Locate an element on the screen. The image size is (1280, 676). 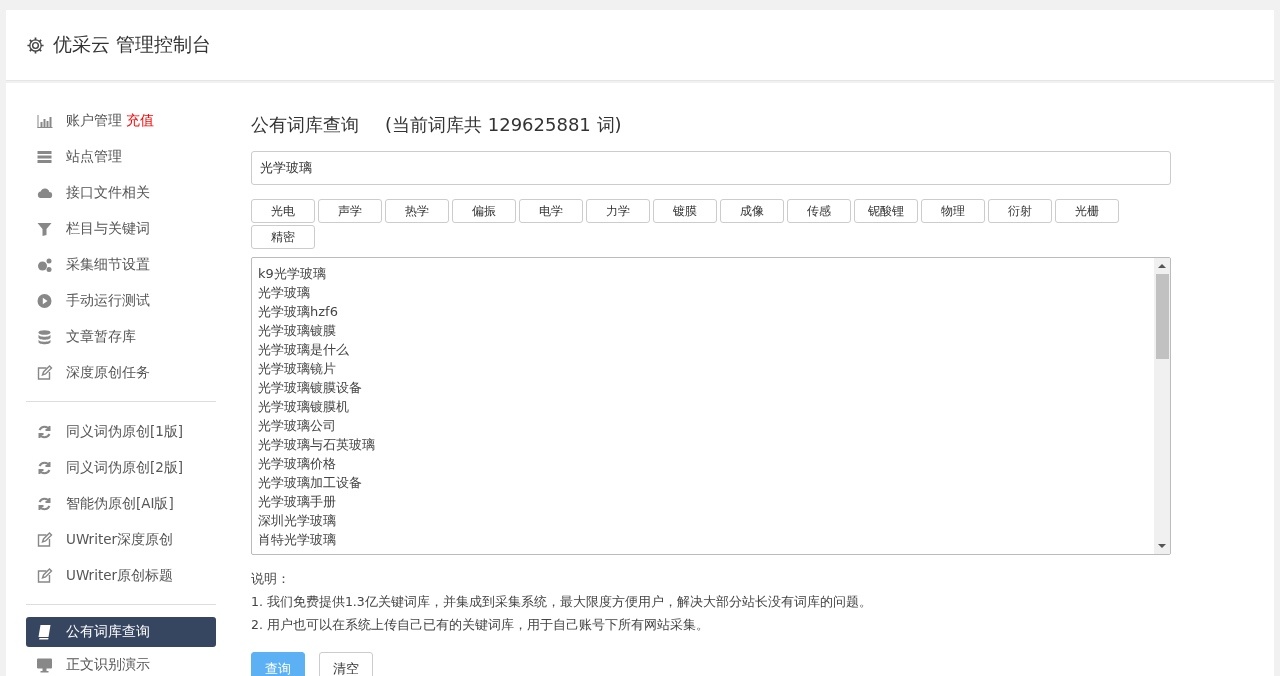
sidebar-item: 采集细节设置 is located at coordinates (121, 265).